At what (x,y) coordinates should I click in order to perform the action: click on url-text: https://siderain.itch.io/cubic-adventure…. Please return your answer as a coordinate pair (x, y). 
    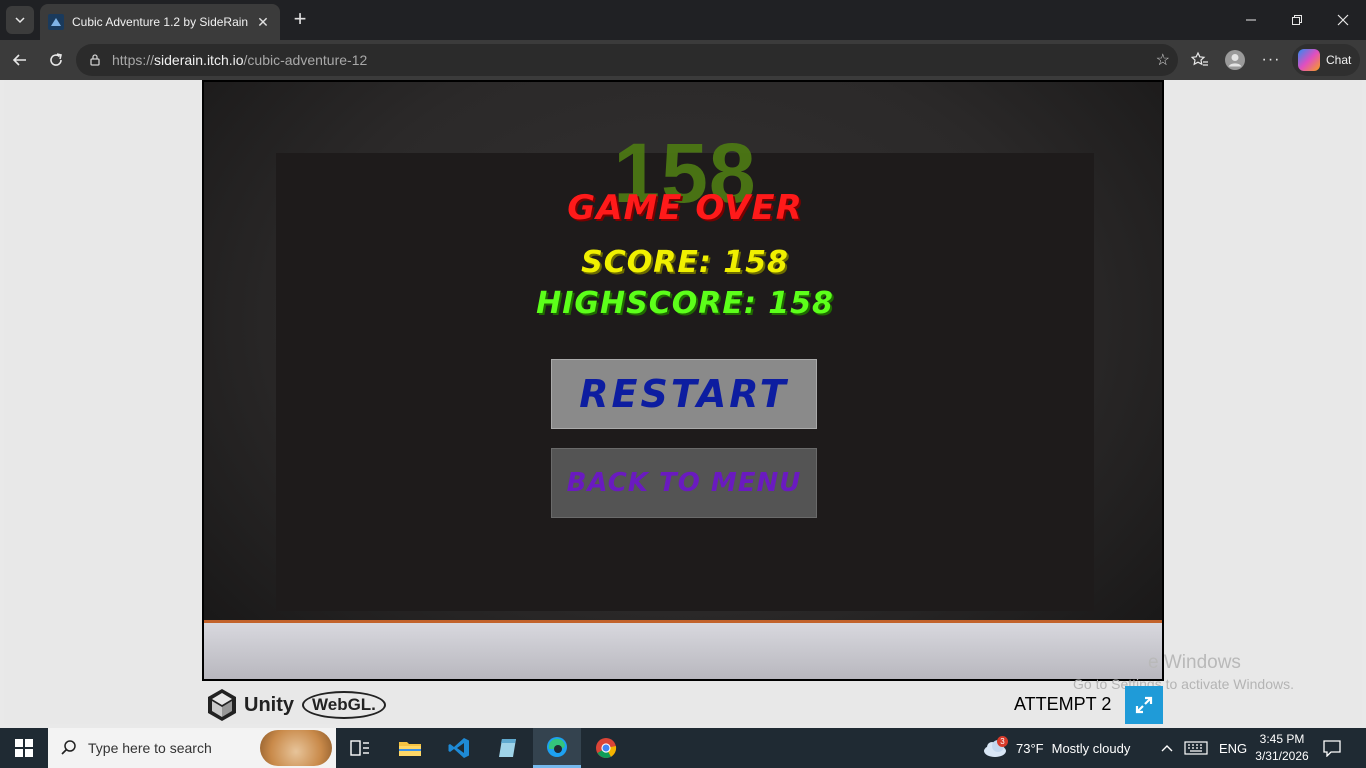
    Looking at the image, I should click on (240, 60).